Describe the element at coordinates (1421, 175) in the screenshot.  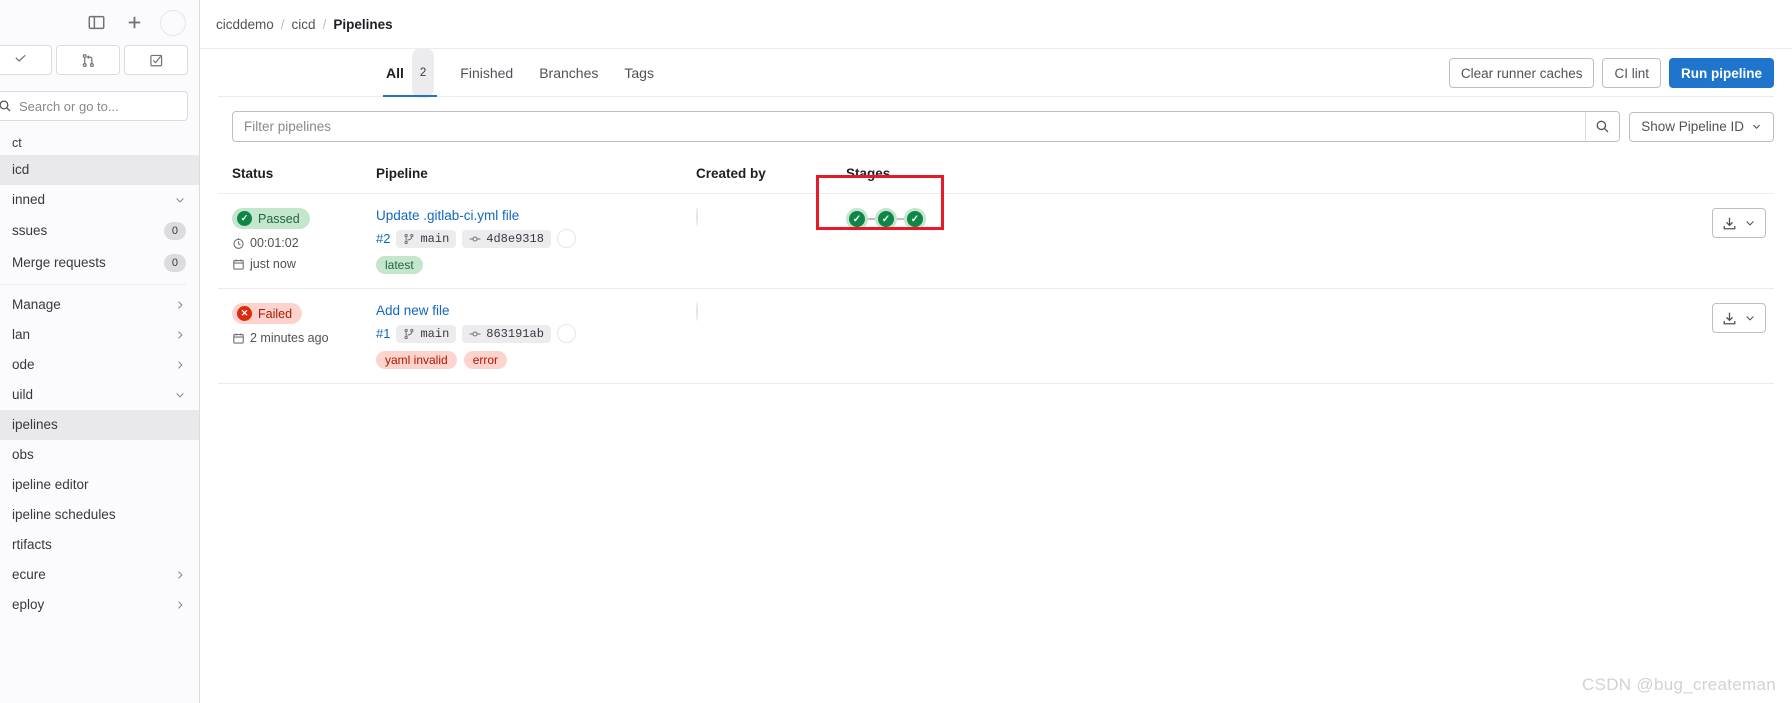
I see `column-header-actions` at that location.